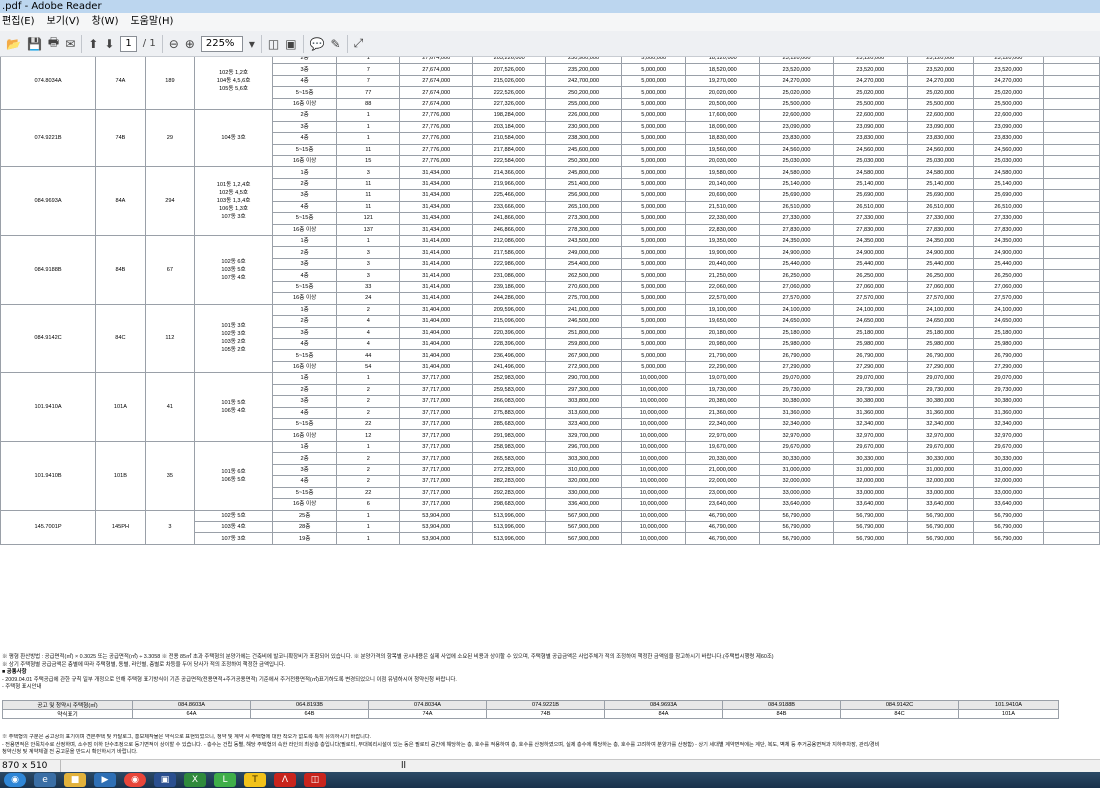  What do you see at coordinates (151, 22) in the screenshot?
I see `menu-item: 도움말(H)` at bounding box center [151, 22].